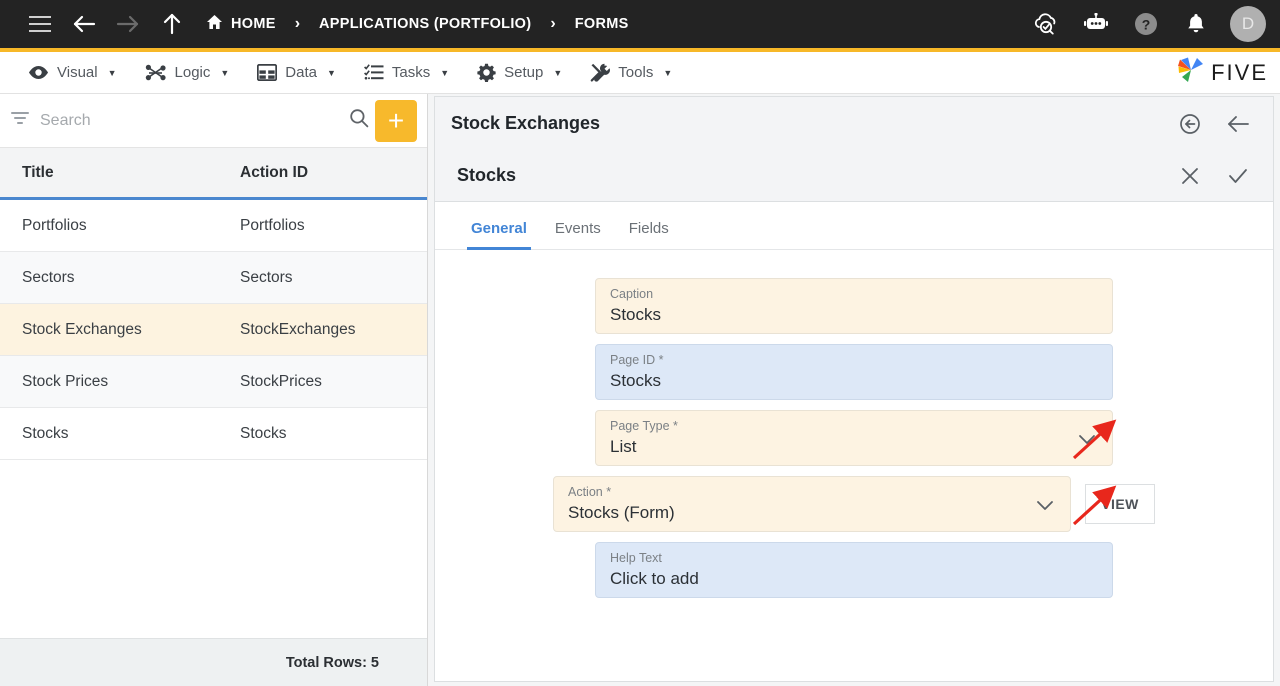 This screenshot has height=686, width=1280. I want to click on eye-icon, so click(38, 72).